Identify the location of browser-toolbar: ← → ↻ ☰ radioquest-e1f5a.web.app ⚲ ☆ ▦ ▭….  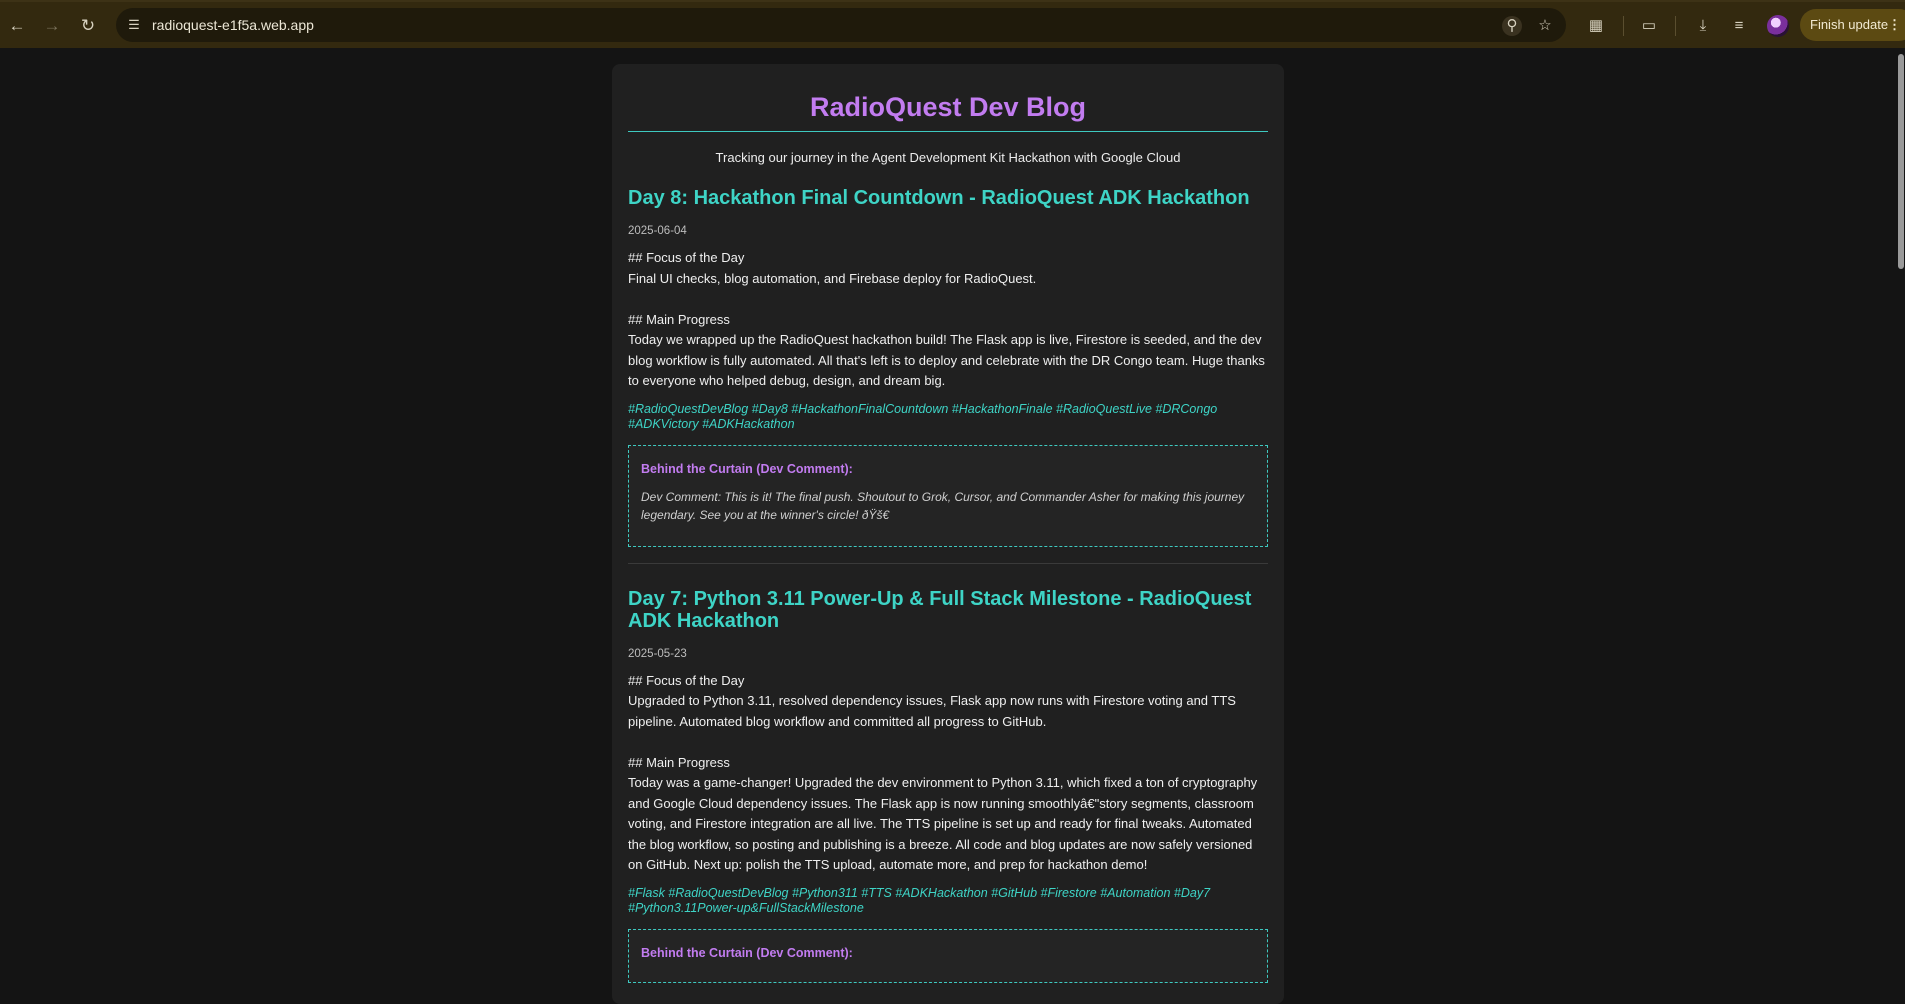
(952, 24).